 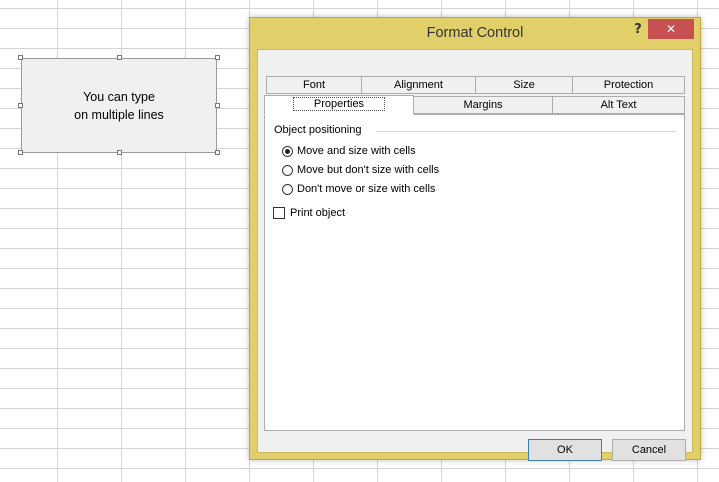 I want to click on resize-handle-bottom-right, so click(x=217, y=152).